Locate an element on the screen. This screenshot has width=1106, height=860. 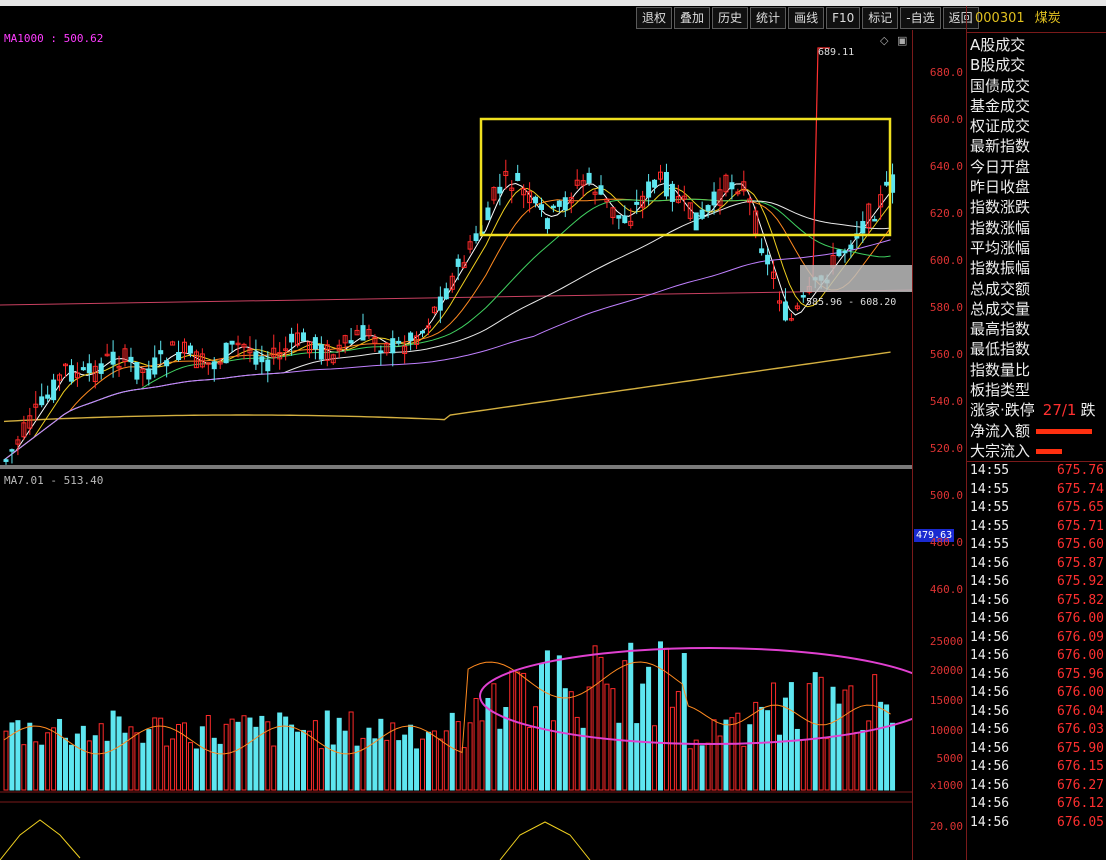
tick-price: 676.09 is located at coordinates (1080, 637).